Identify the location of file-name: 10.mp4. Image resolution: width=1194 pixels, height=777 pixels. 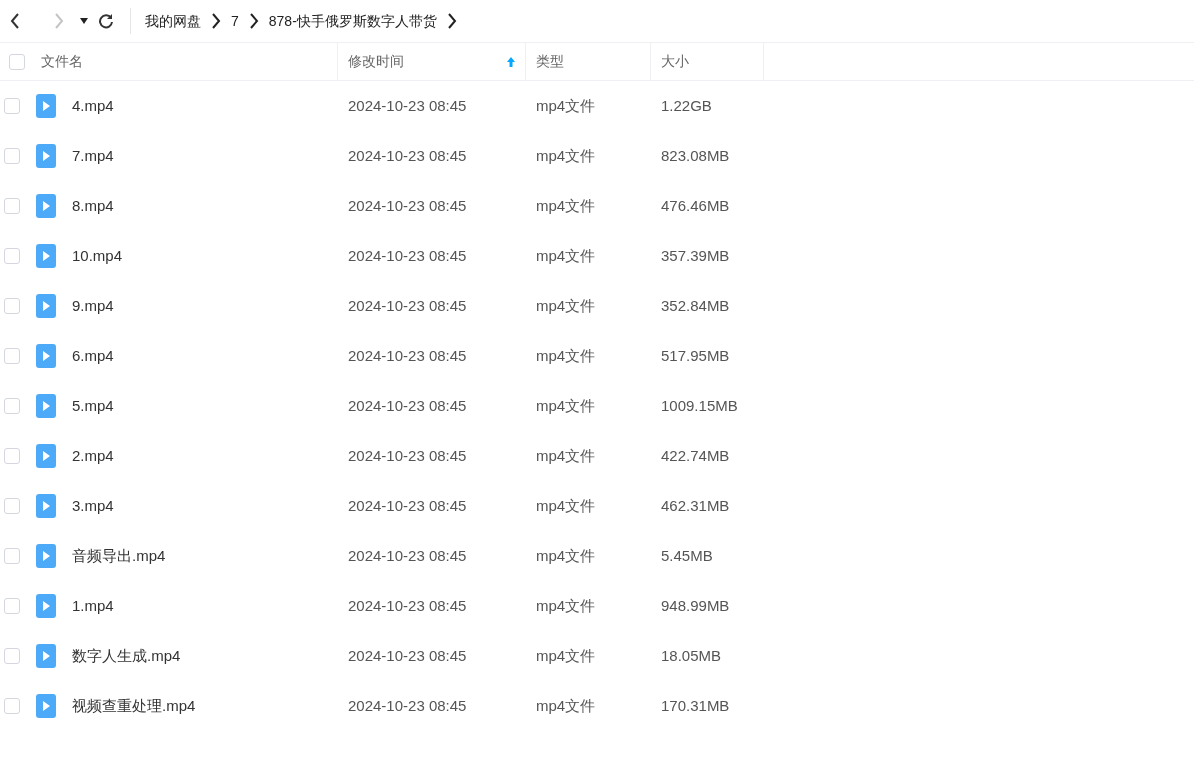
(97, 256).